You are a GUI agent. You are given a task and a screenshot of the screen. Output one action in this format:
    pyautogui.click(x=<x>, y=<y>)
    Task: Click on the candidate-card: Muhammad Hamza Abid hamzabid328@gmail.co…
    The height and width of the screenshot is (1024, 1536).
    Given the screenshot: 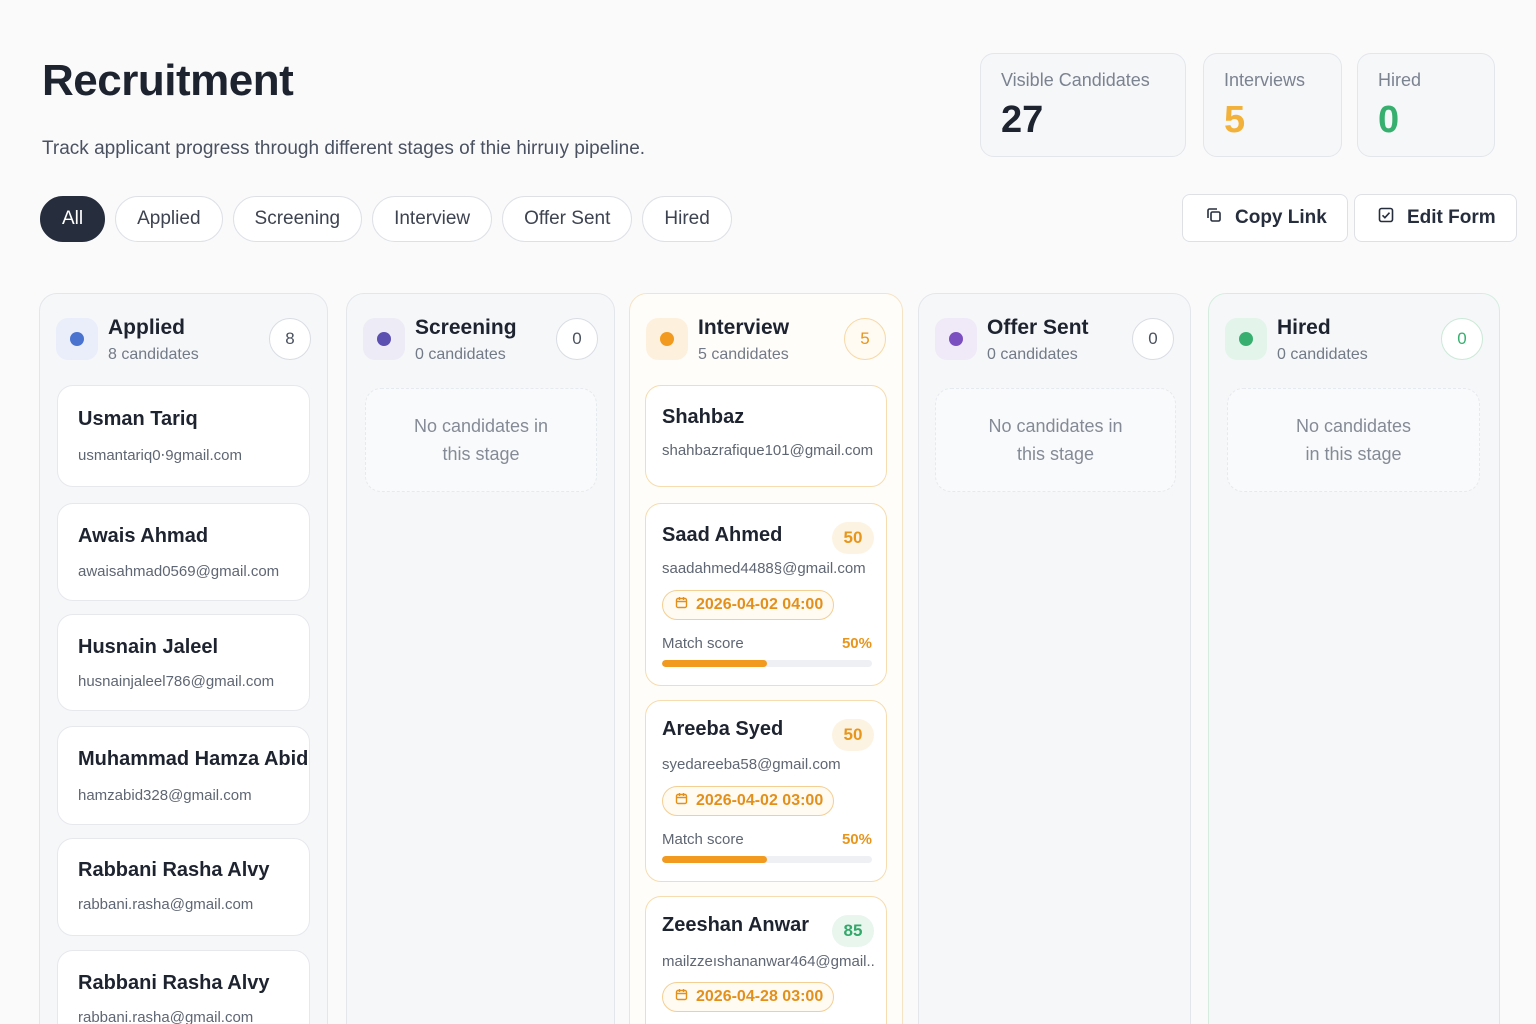 What is the action you would take?
    pyautogui.click(x=183, y=775)
    